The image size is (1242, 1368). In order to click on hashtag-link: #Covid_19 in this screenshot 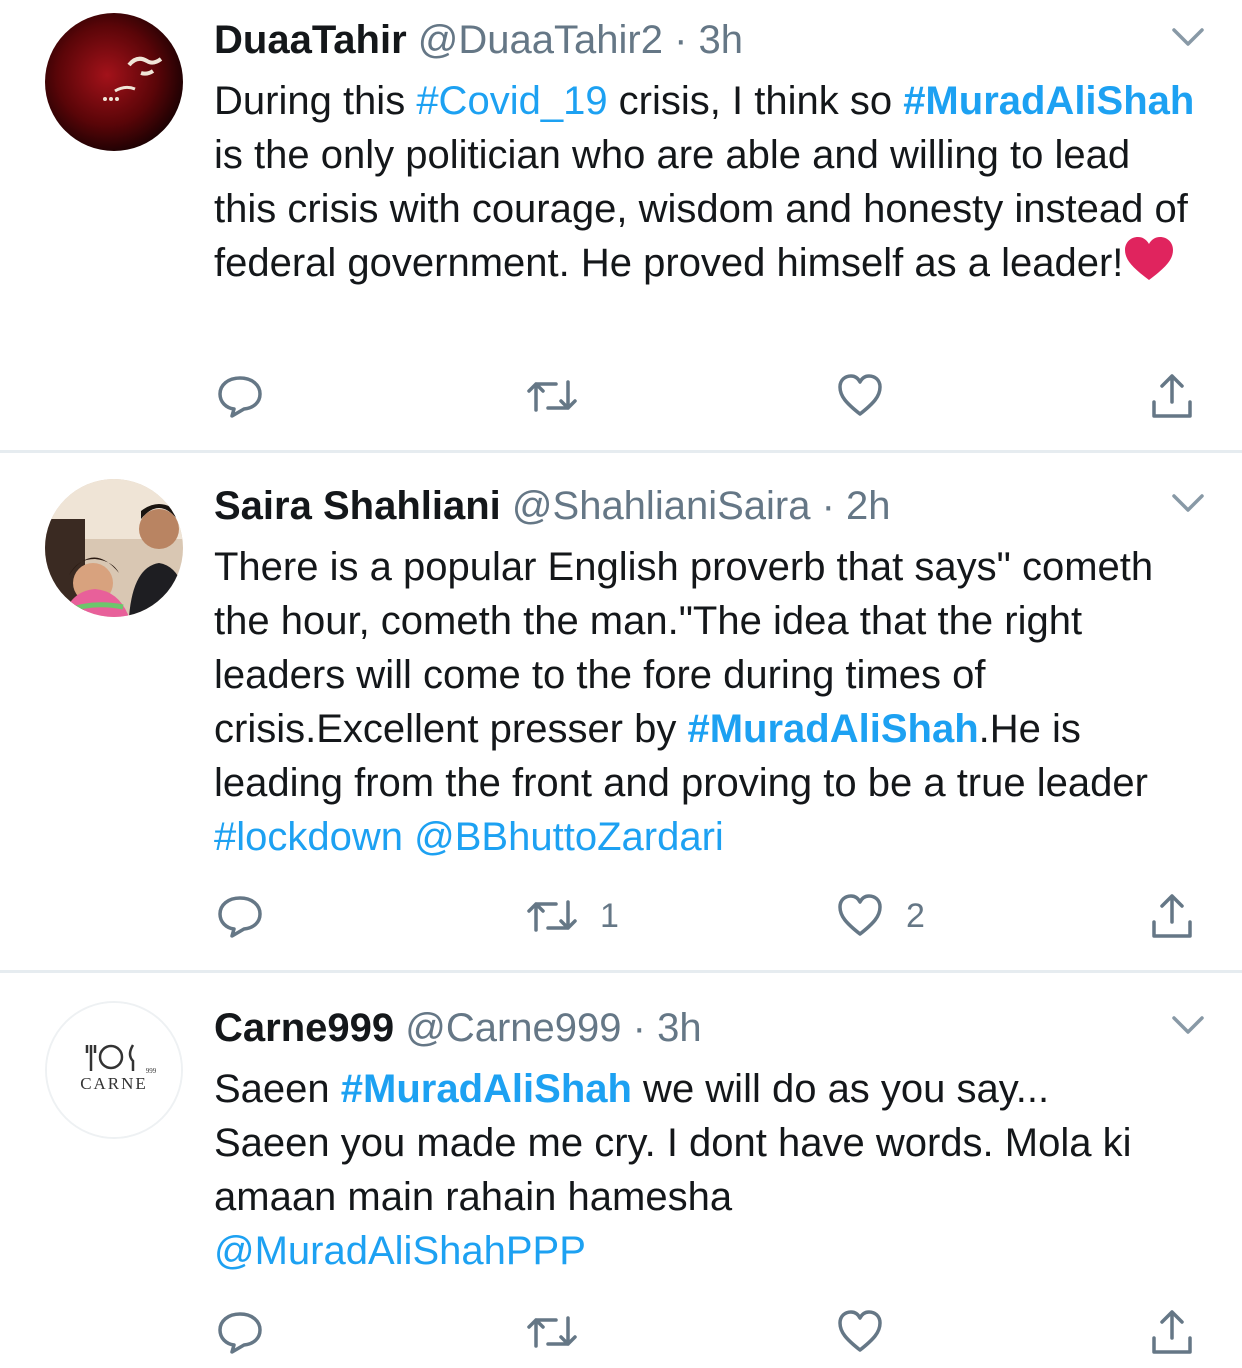, I will do `click(511, 101)`.